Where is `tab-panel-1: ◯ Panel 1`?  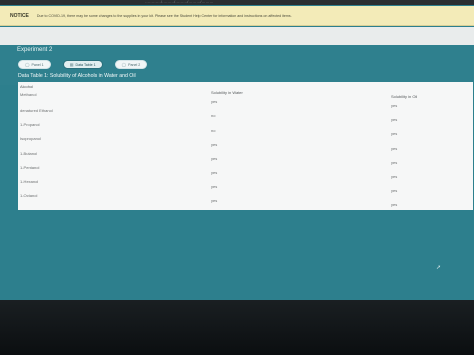 tab-panel-1: ◯ Panel 1 is located at coordinates (34, 64).